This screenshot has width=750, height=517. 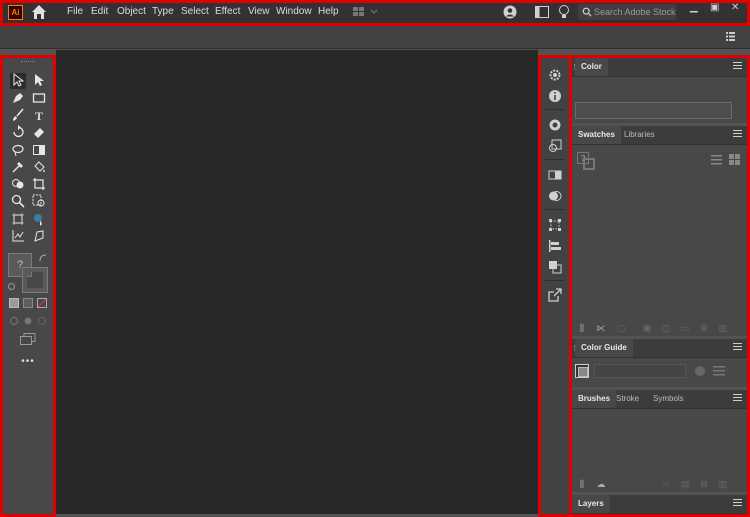 What do you see at coordinates (28, 62) in the screenshot?
I see `tools-grip` at bounding box center [28, 62].